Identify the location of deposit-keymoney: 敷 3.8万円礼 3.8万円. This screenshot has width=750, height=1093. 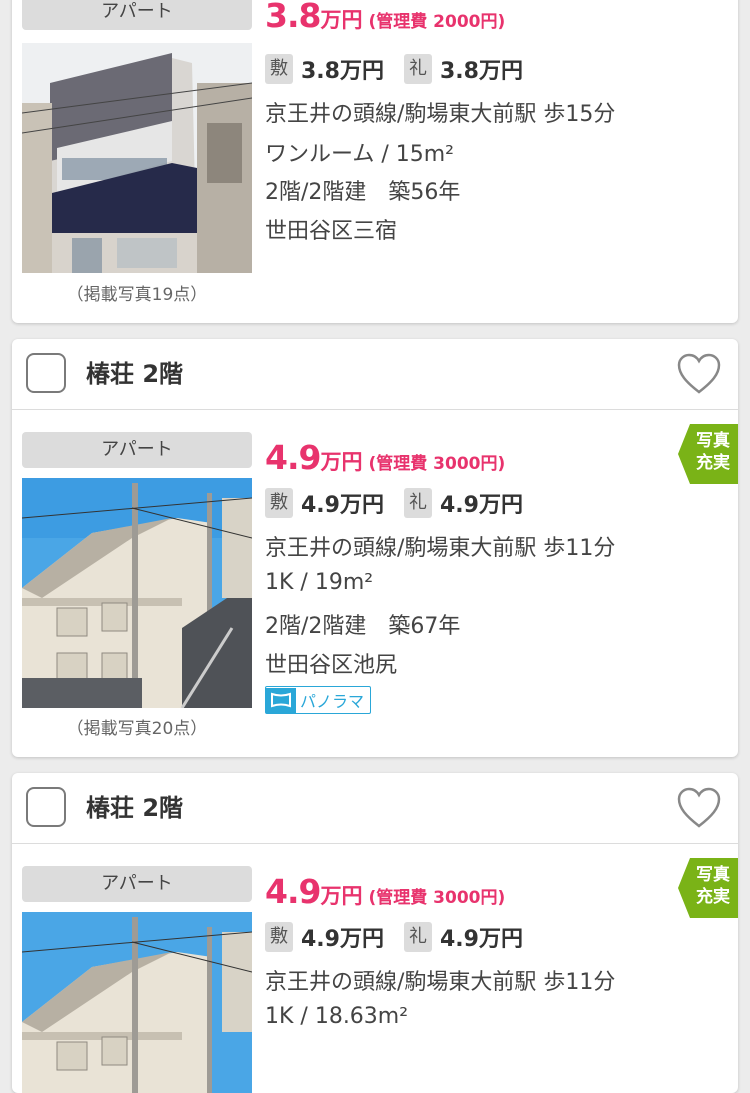
(404, 69).